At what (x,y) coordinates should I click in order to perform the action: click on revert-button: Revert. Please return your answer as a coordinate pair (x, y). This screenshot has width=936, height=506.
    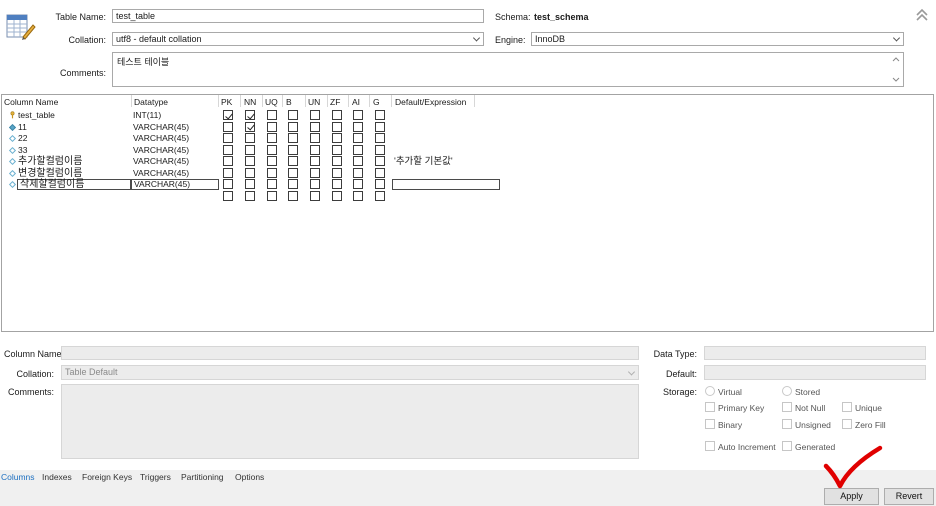
    Looking at the image, I should click on (909, 496).